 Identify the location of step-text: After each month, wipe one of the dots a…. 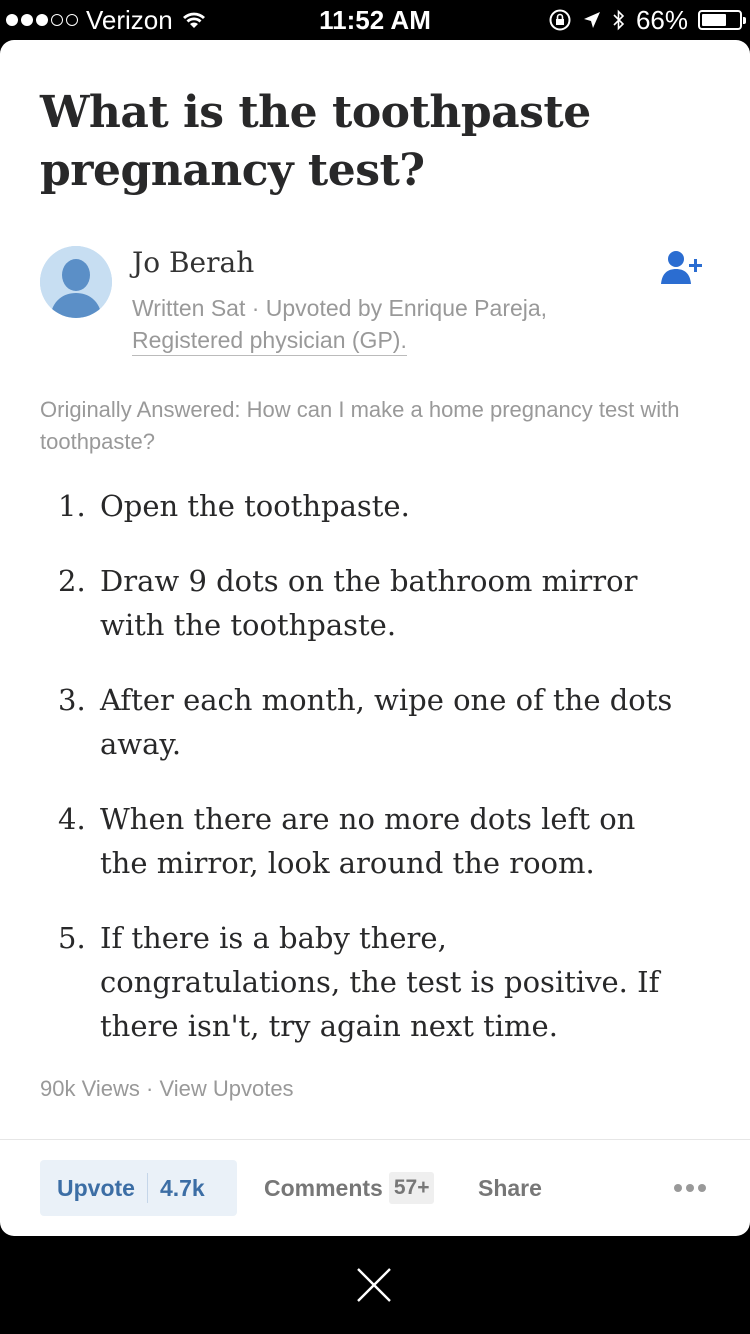
(386, 722).